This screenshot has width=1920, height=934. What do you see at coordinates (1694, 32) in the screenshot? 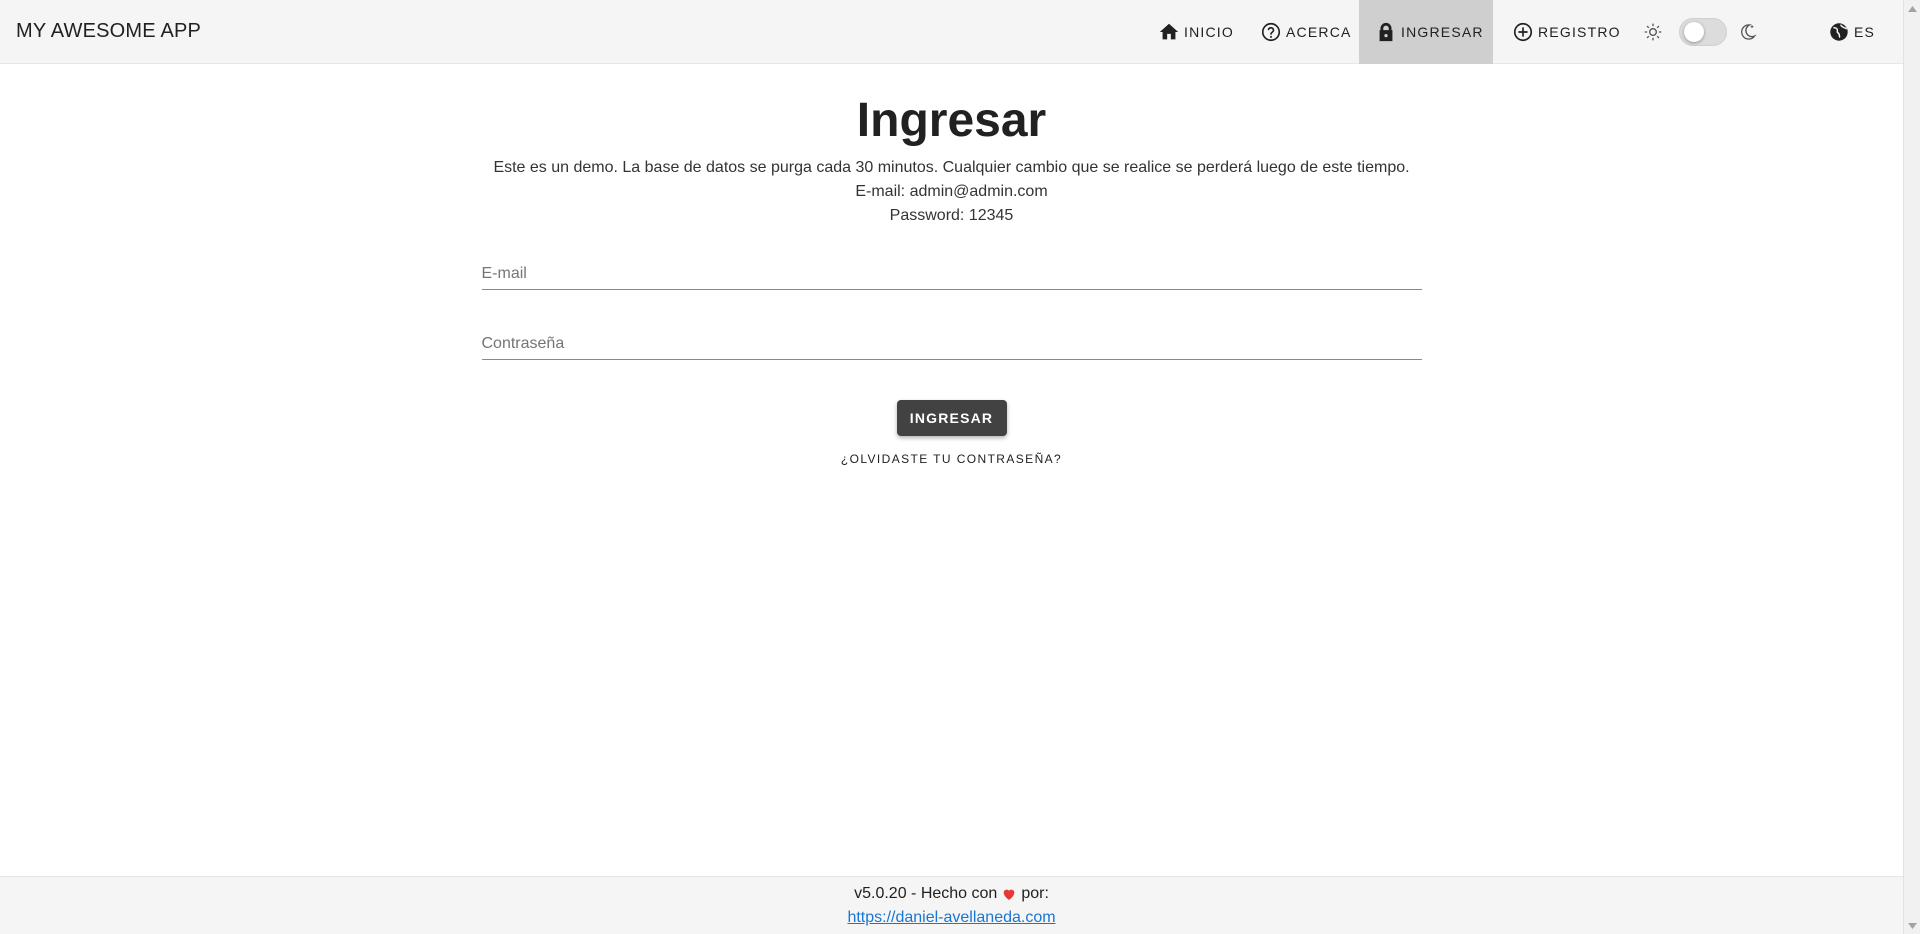
I see `theme-switch-thumb` at bounding box center [1694, 32].